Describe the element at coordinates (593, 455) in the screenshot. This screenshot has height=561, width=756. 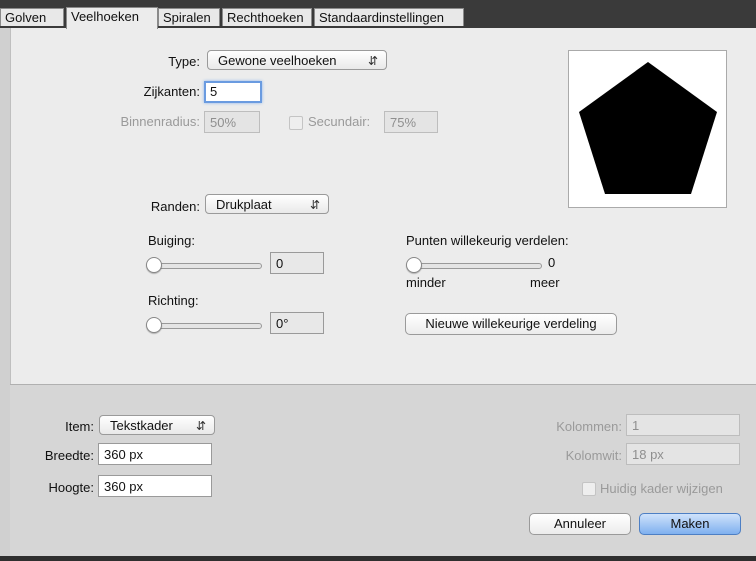
I see `gutter-label: Kolomwit:` at that location.